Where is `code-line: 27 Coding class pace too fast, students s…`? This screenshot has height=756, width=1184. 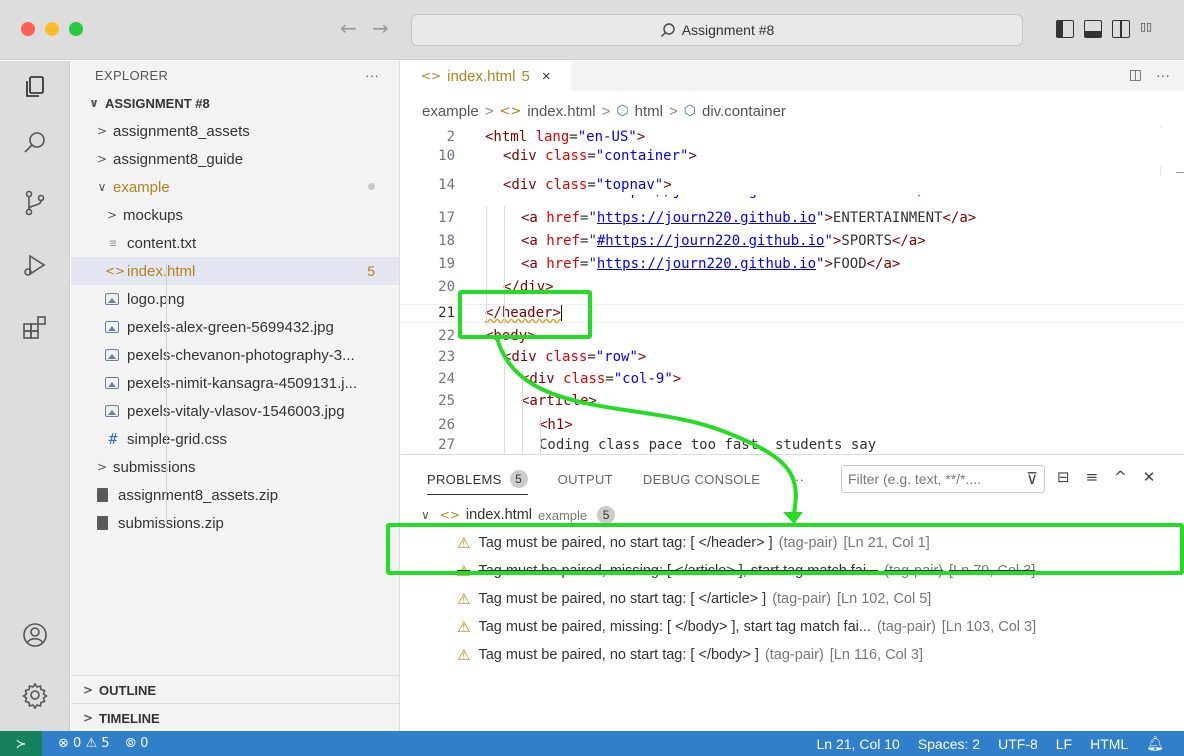 code-line: 27 Coding class pace too fast, students s… is located at coordinates (792, 445).